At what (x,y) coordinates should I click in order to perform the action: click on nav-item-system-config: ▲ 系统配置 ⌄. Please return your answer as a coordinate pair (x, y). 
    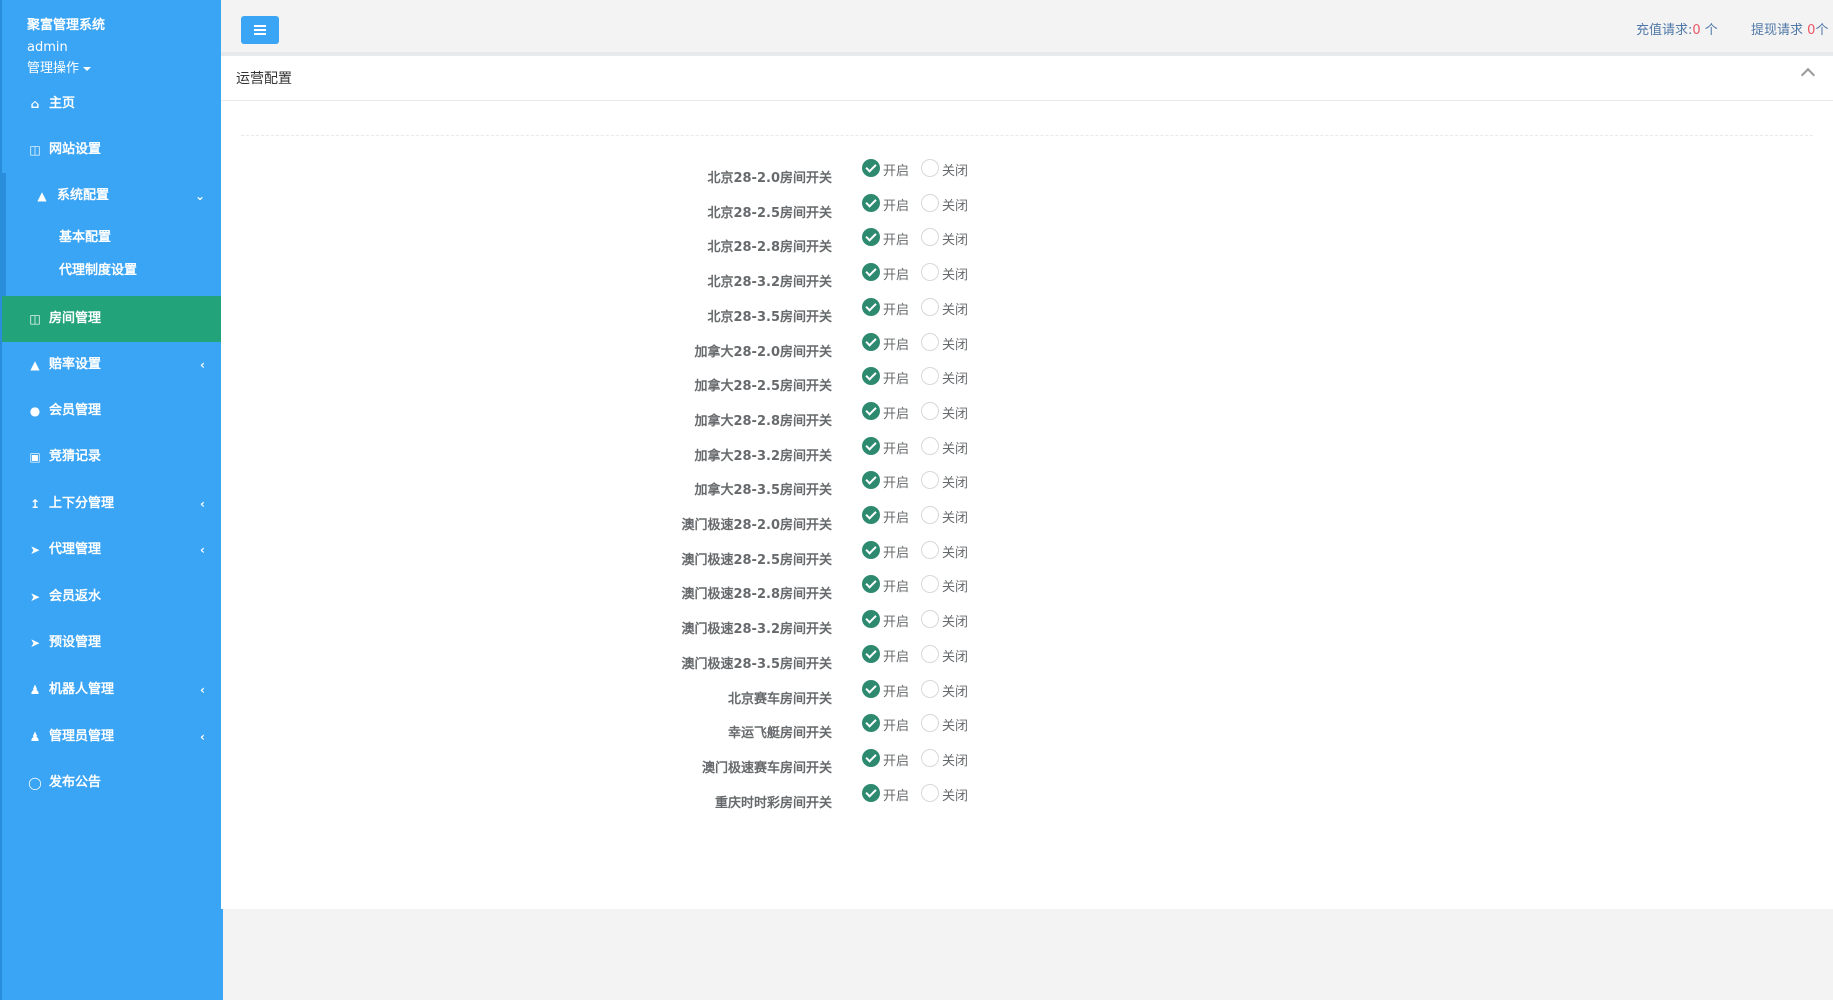
    Looking at the image, I should click on (112, 196).